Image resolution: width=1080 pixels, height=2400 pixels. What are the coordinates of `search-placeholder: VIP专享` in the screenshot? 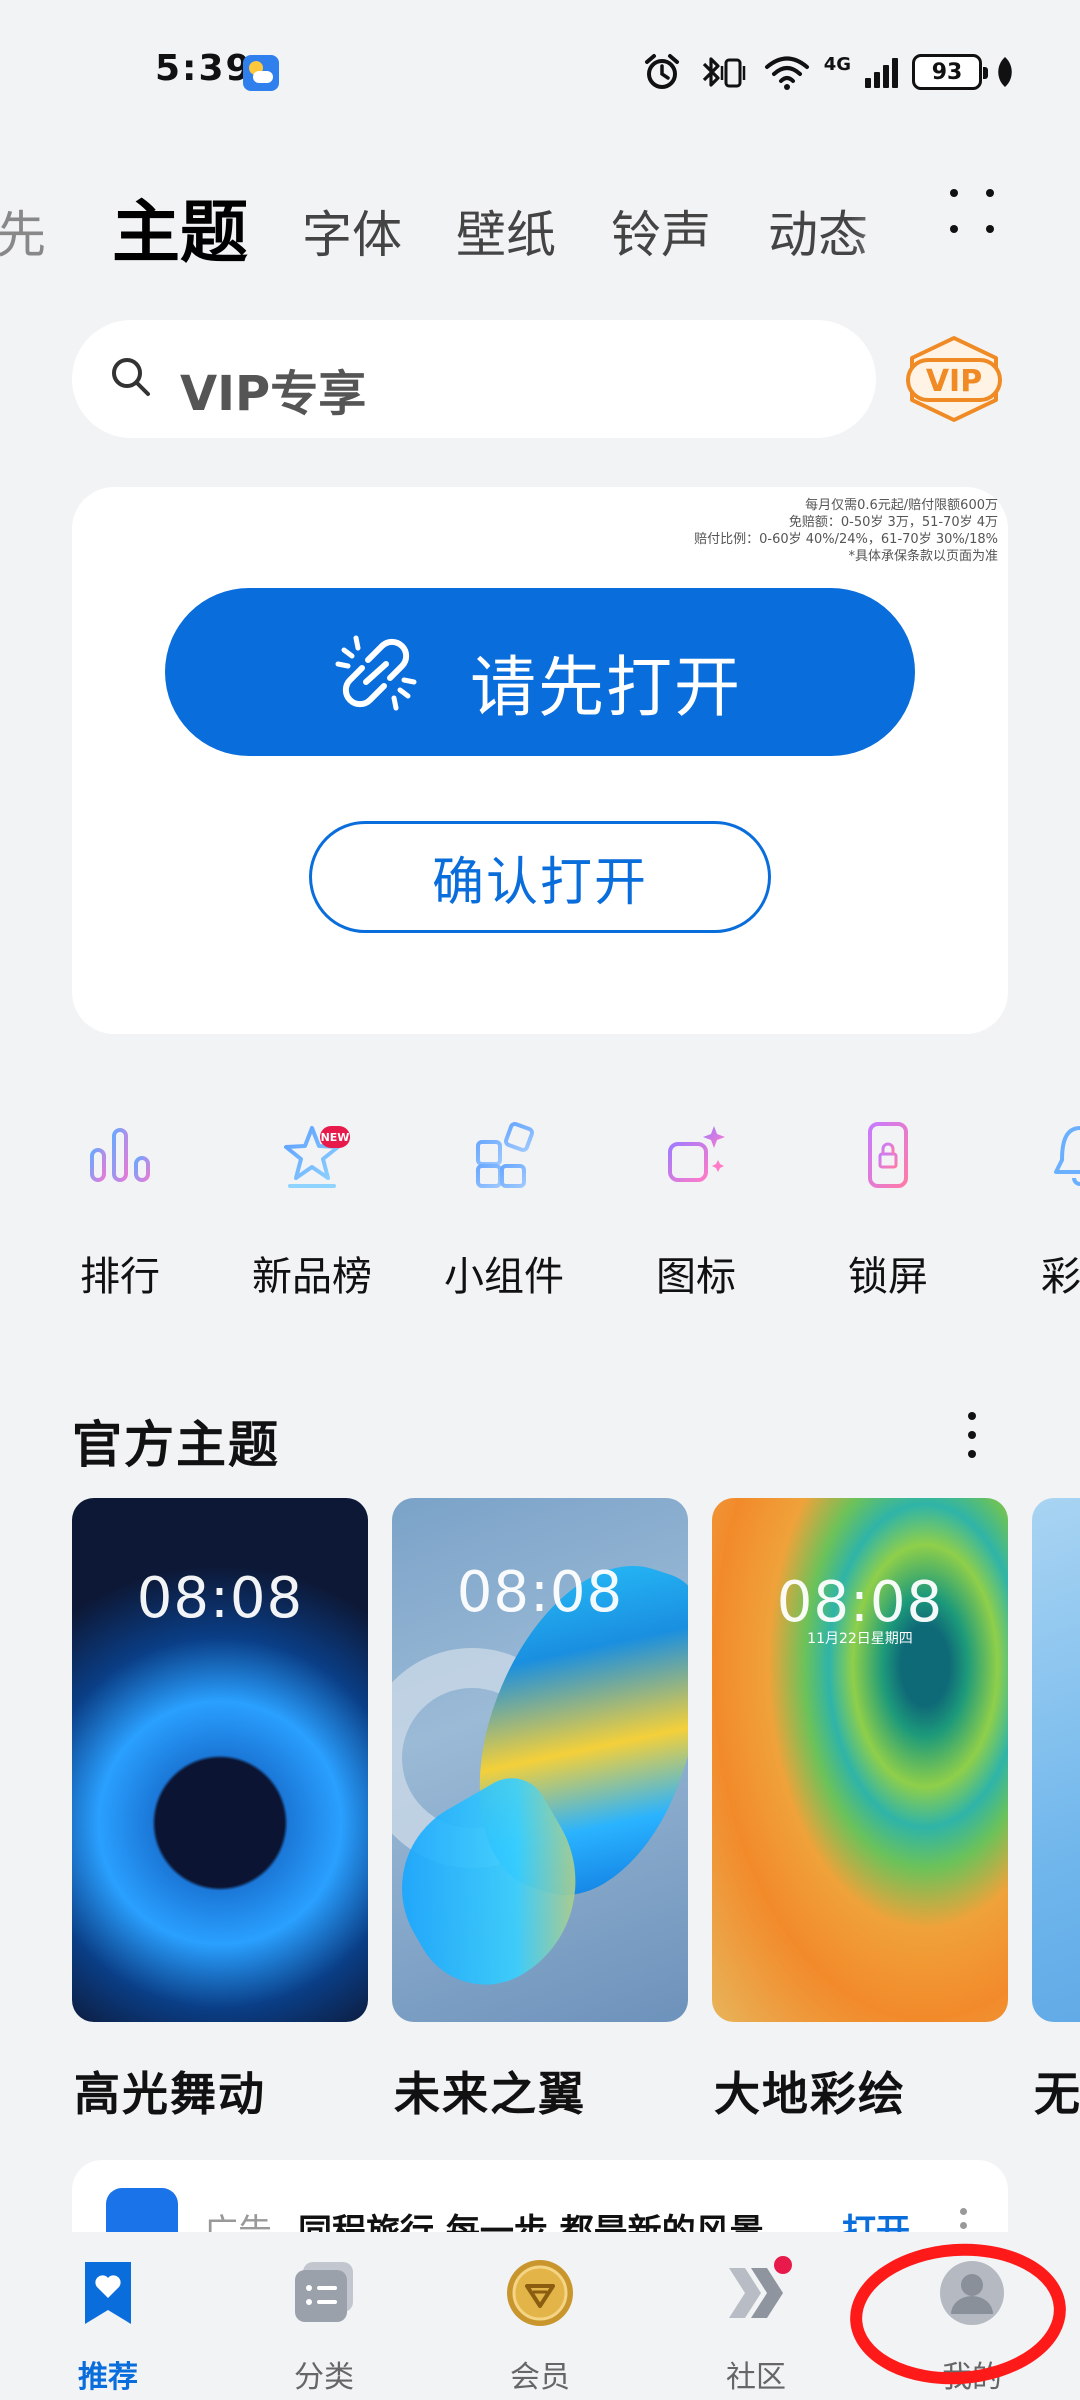 It's located at (273, 394).